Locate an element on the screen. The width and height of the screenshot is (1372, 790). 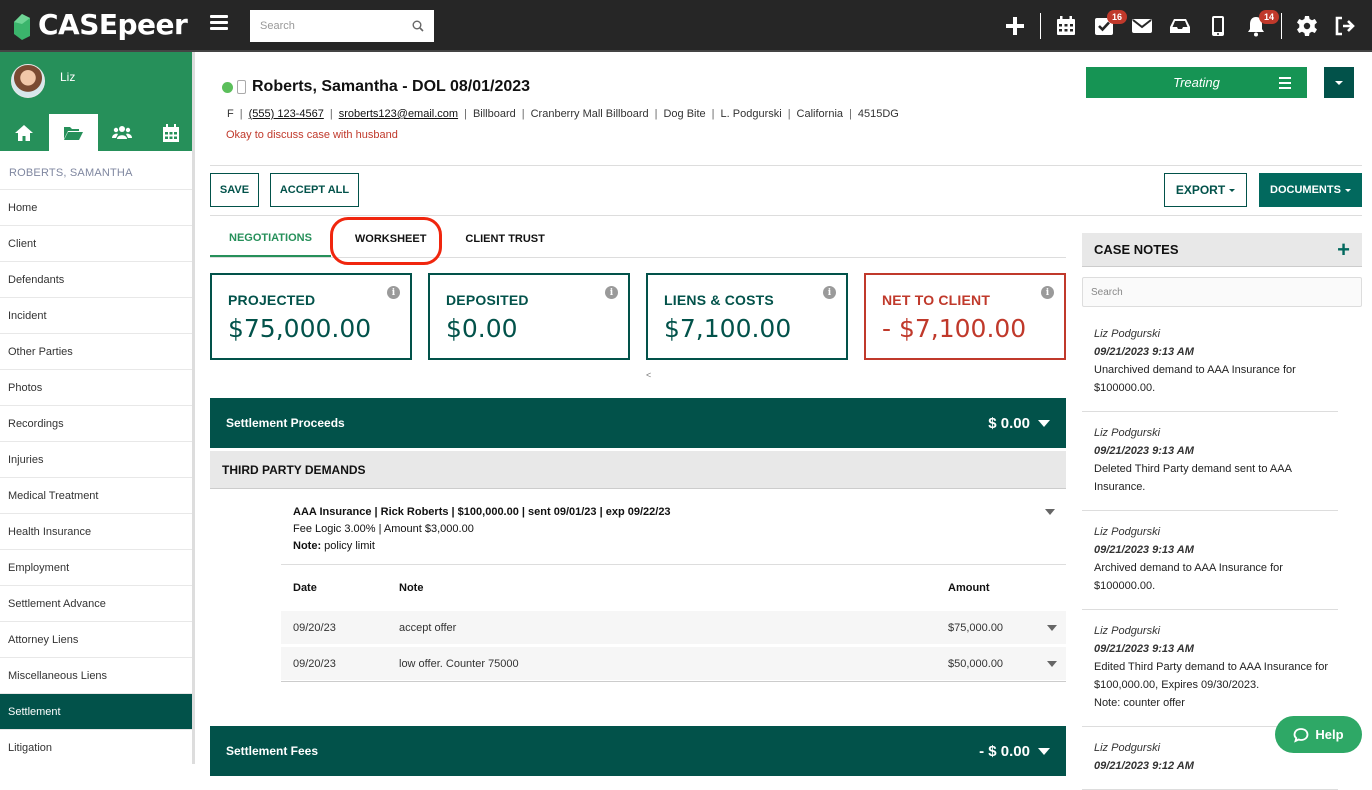
status-dropdown-button is located at coordinates (1339, 82).